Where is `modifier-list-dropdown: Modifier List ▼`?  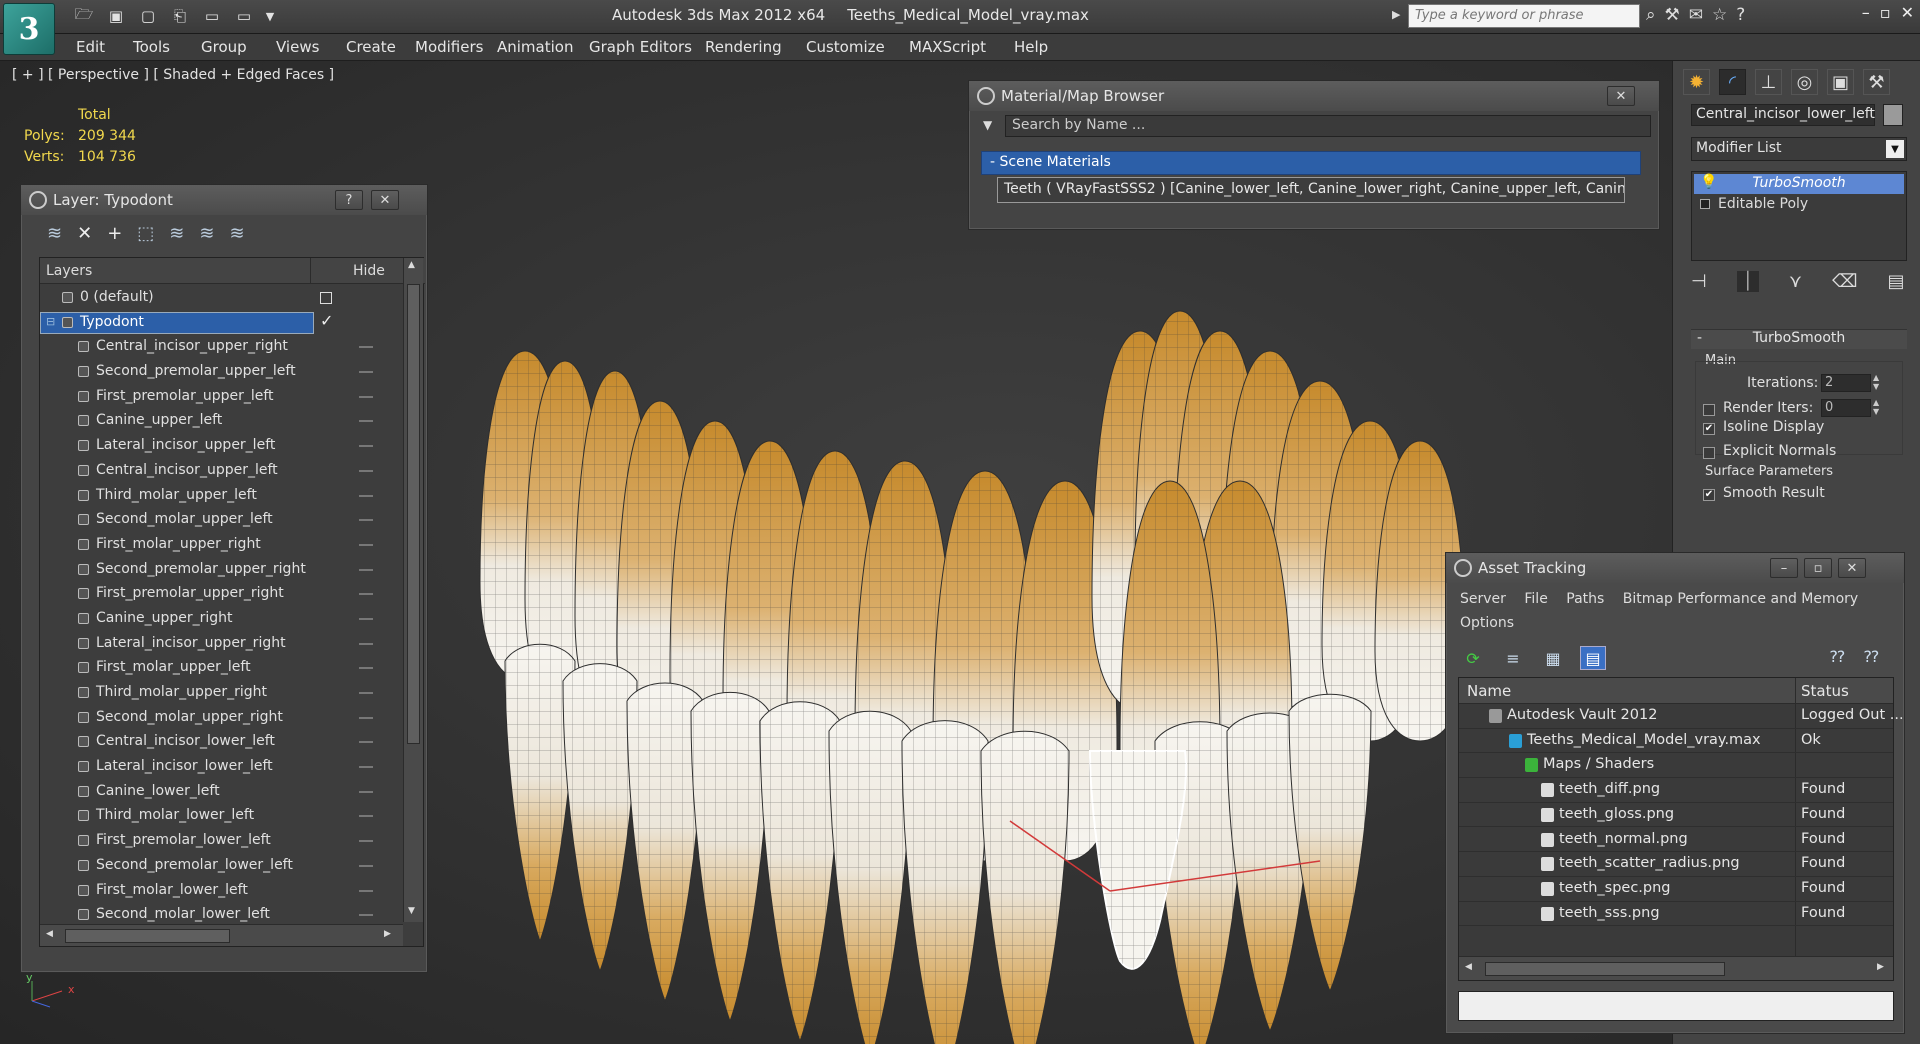
modifier-list-dropdown: Modifier List ▼ is located at coordinates (1799, 149).